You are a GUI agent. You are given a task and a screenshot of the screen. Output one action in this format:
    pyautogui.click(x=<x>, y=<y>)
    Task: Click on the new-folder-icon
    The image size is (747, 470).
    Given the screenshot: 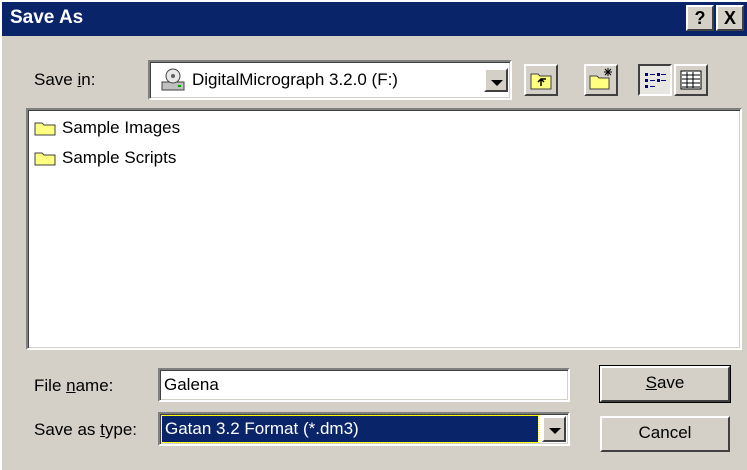 What is the action you would take?
    pyautogui.click(x=600, y=79)
    